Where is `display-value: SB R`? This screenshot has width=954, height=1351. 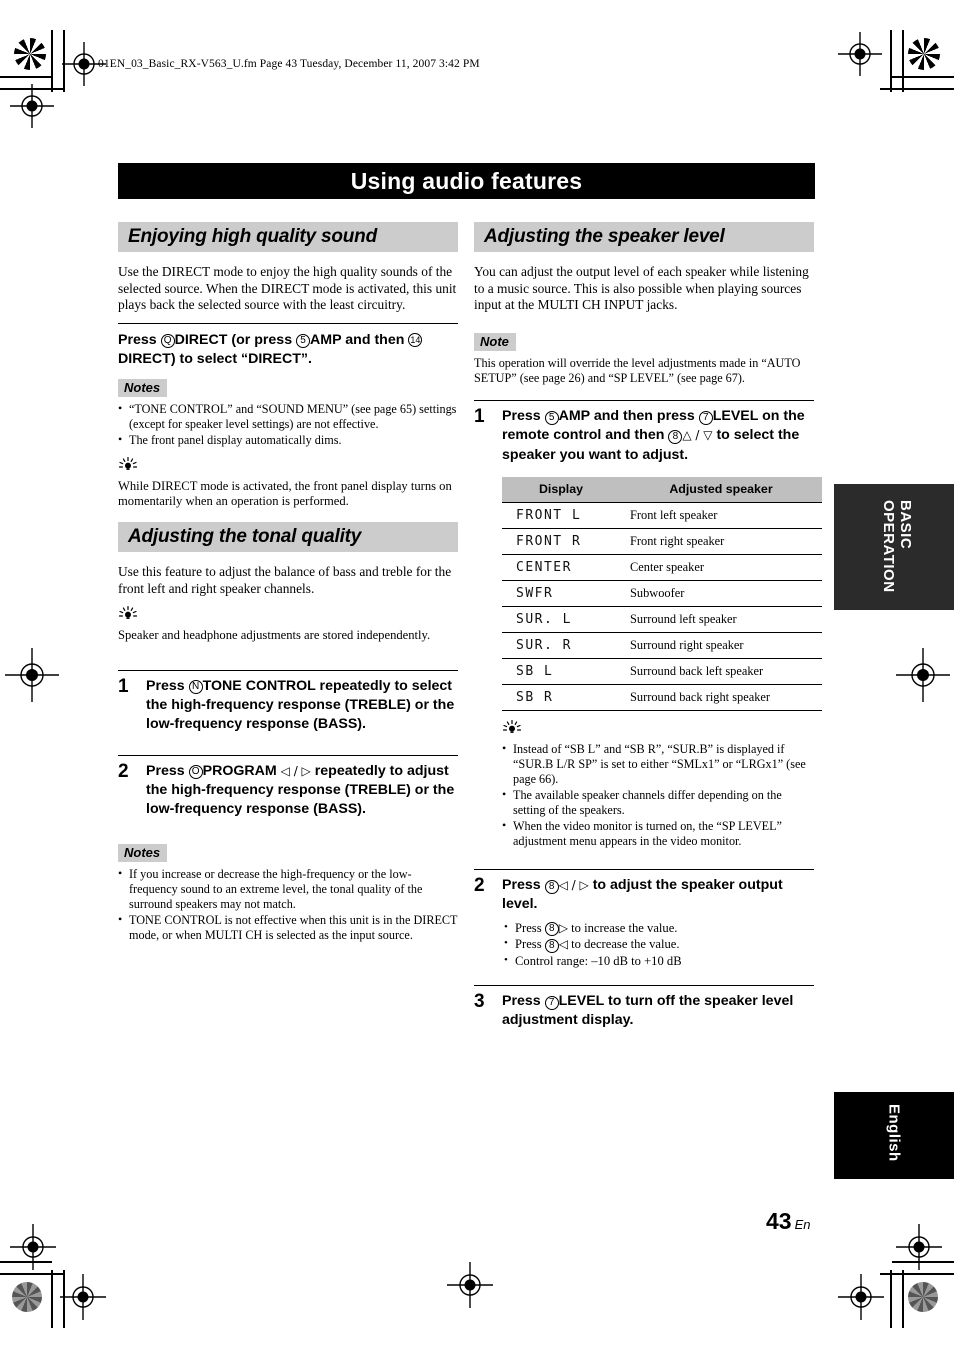 display-value: SB R is located at coordinates (561, 698).